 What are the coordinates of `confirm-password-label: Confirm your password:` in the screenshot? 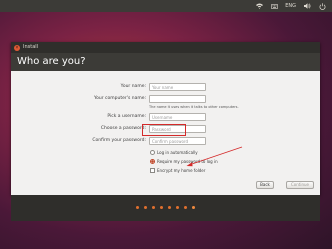 It's located at (119, 140).